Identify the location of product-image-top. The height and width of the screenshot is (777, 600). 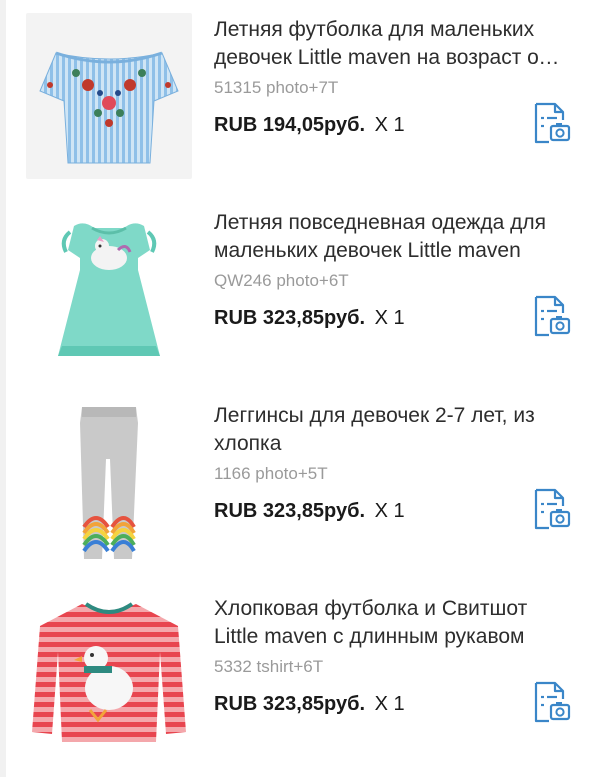
(109, 96).